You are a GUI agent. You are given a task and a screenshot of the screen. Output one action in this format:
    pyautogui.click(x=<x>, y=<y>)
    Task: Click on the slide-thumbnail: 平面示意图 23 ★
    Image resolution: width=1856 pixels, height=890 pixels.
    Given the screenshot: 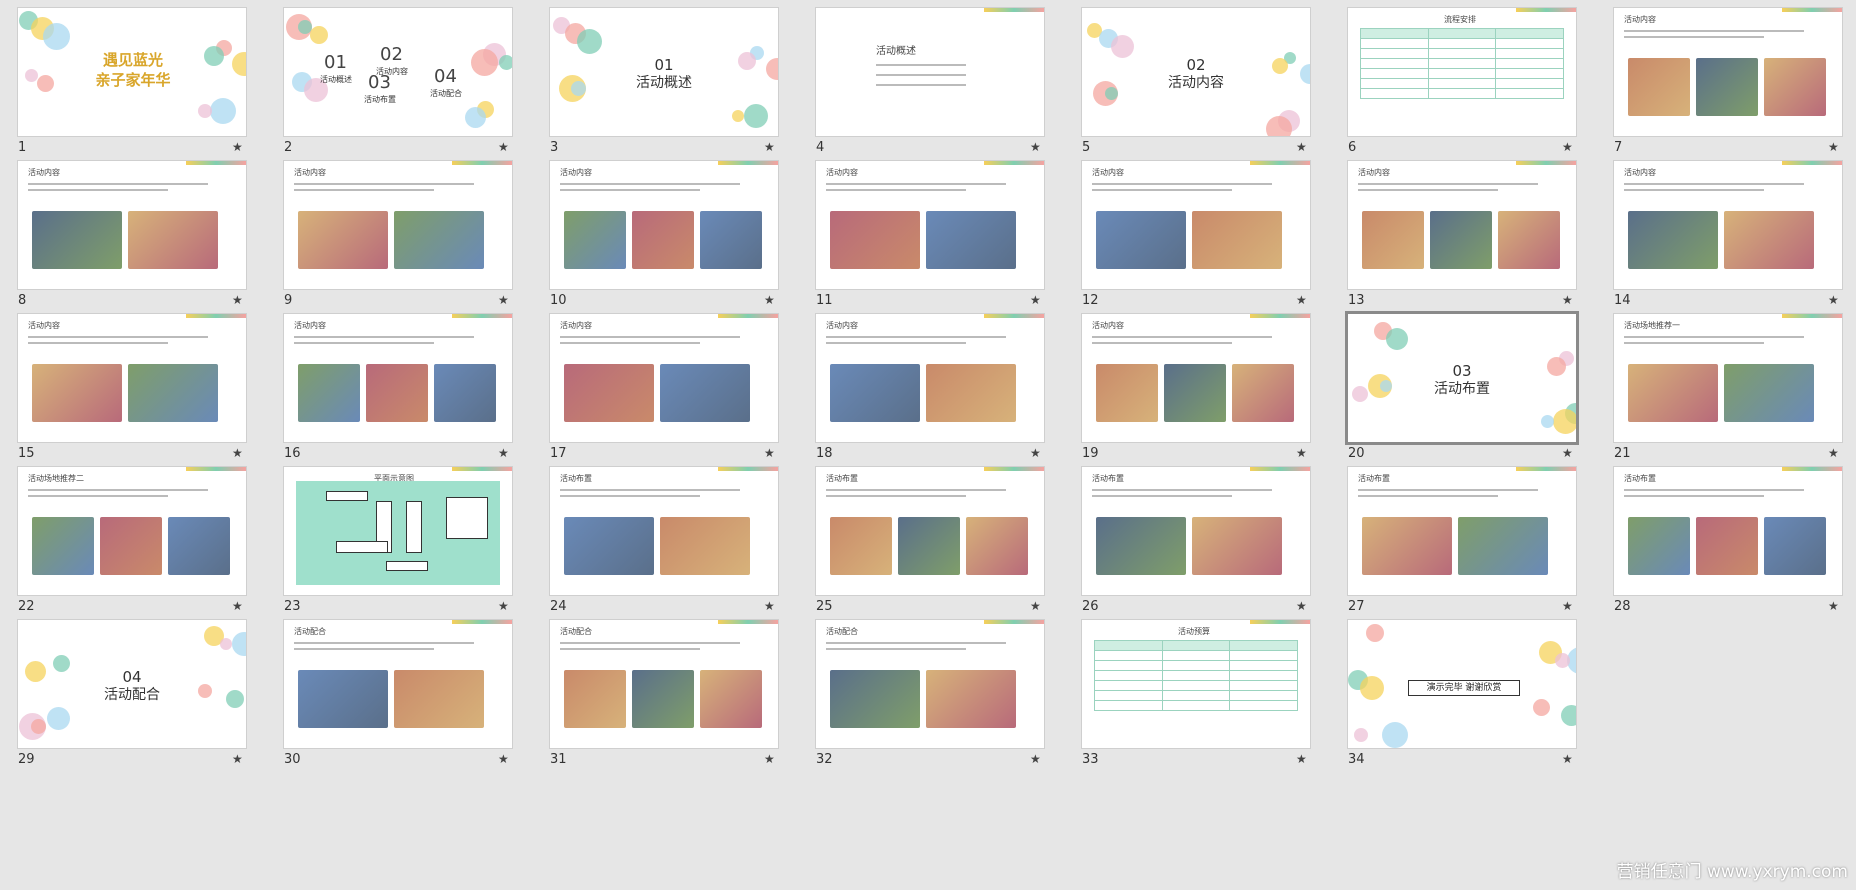 What is the action you would take?
    pyautogui.click(x=399, y=544)
    